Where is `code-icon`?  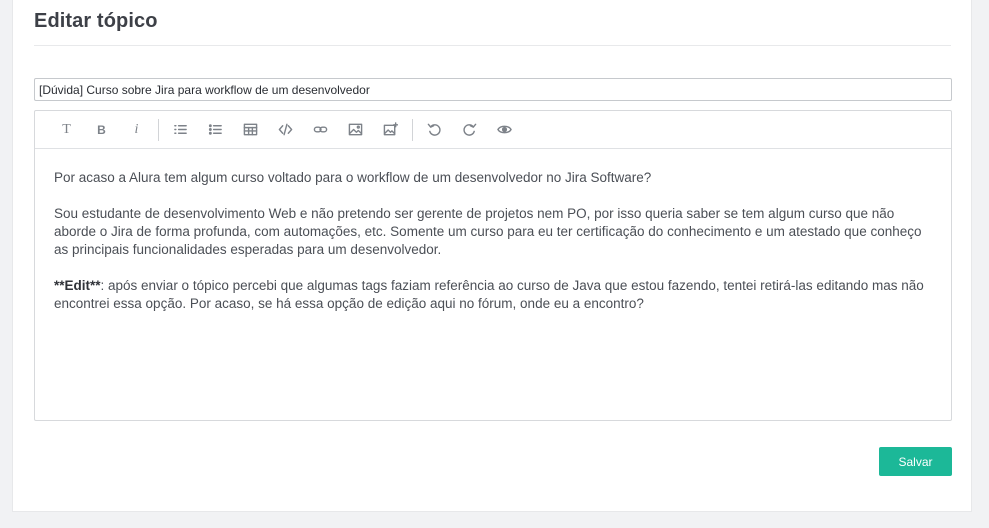
code-icon is located at coordinates (285, 129).